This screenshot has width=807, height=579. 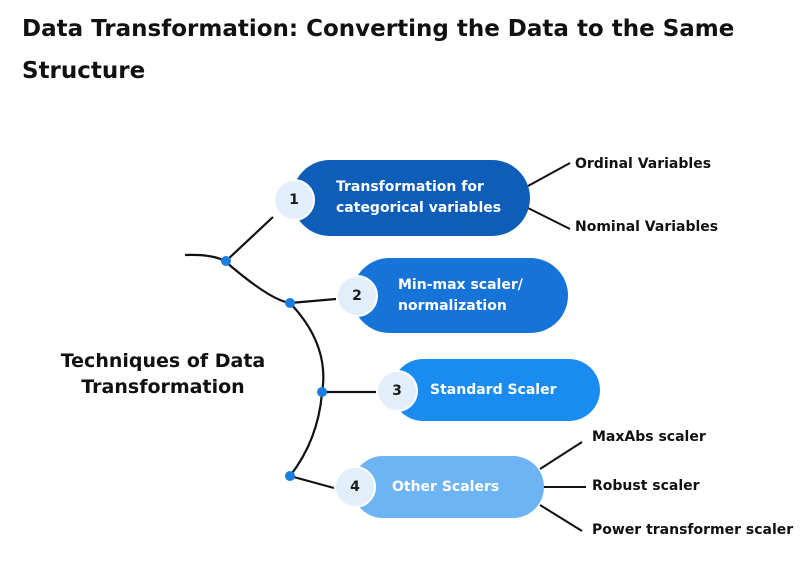 What do you see at coordinates (163, 374) in the screenshot?
I see `center-label: Techniques of Data Transformation` at bounding box center [163, 374].